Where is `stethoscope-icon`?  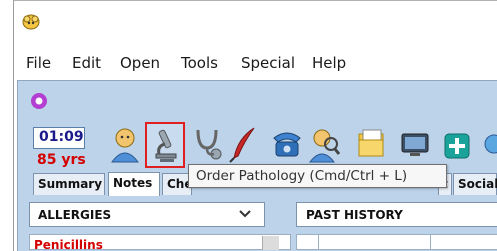
stethoscope-icon is located at coordinates (207, 144).